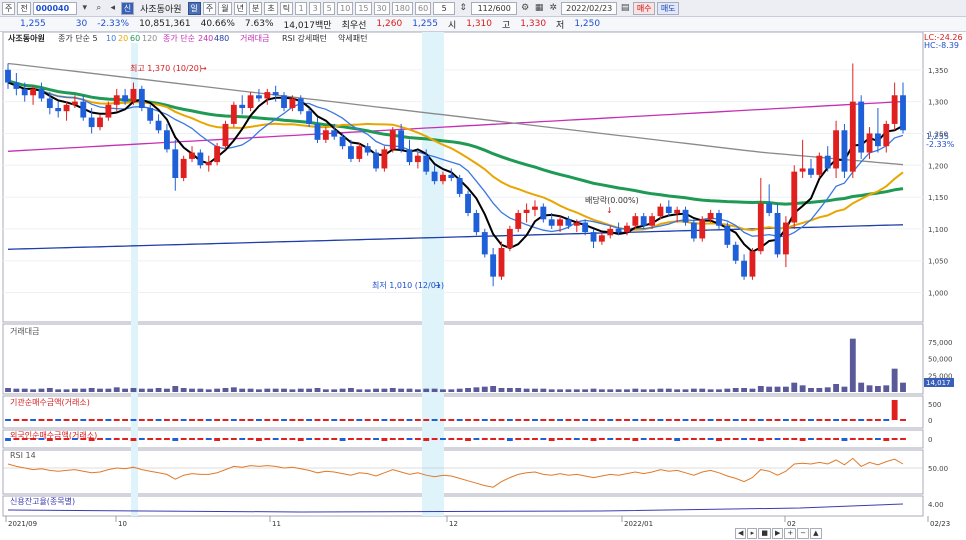 The image size is (966, 540). What do you see at coordinates (256, 8) in the screenshot?
I see `period-minute-button: 분` at bounding box center [256, 8].